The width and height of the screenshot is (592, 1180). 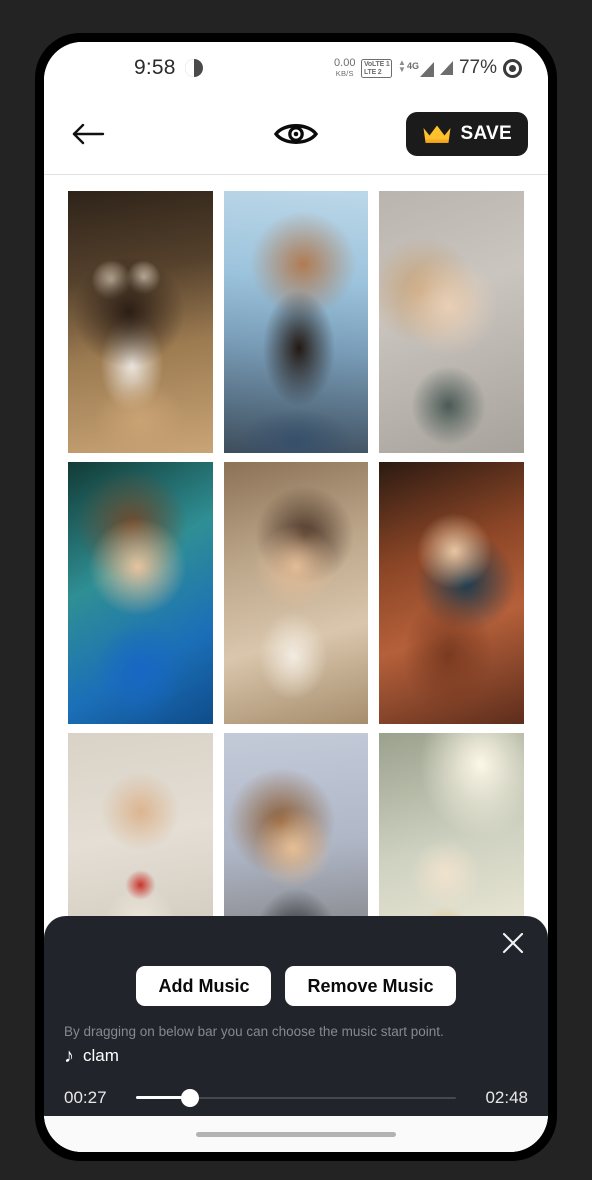 I want to click on music-start-time: 00:27, so click(x=85, y=1097).